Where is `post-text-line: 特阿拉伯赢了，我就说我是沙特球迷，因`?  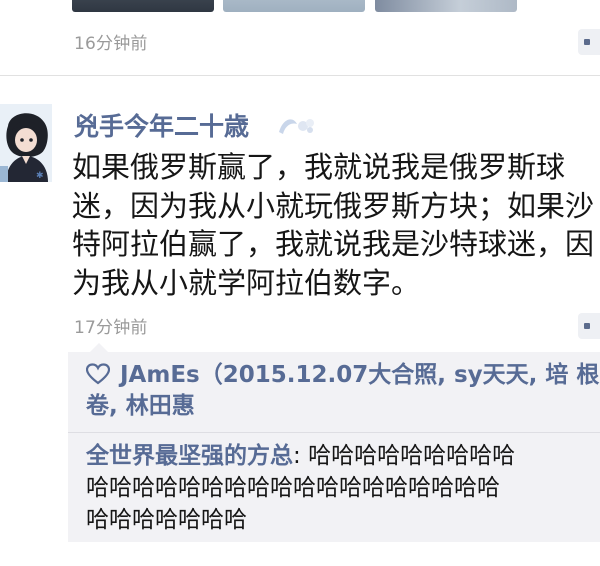
post-text-line: 特阿拉伯赢了，我就说我是沙特球迷，因 is located at coordinates (333, 244).